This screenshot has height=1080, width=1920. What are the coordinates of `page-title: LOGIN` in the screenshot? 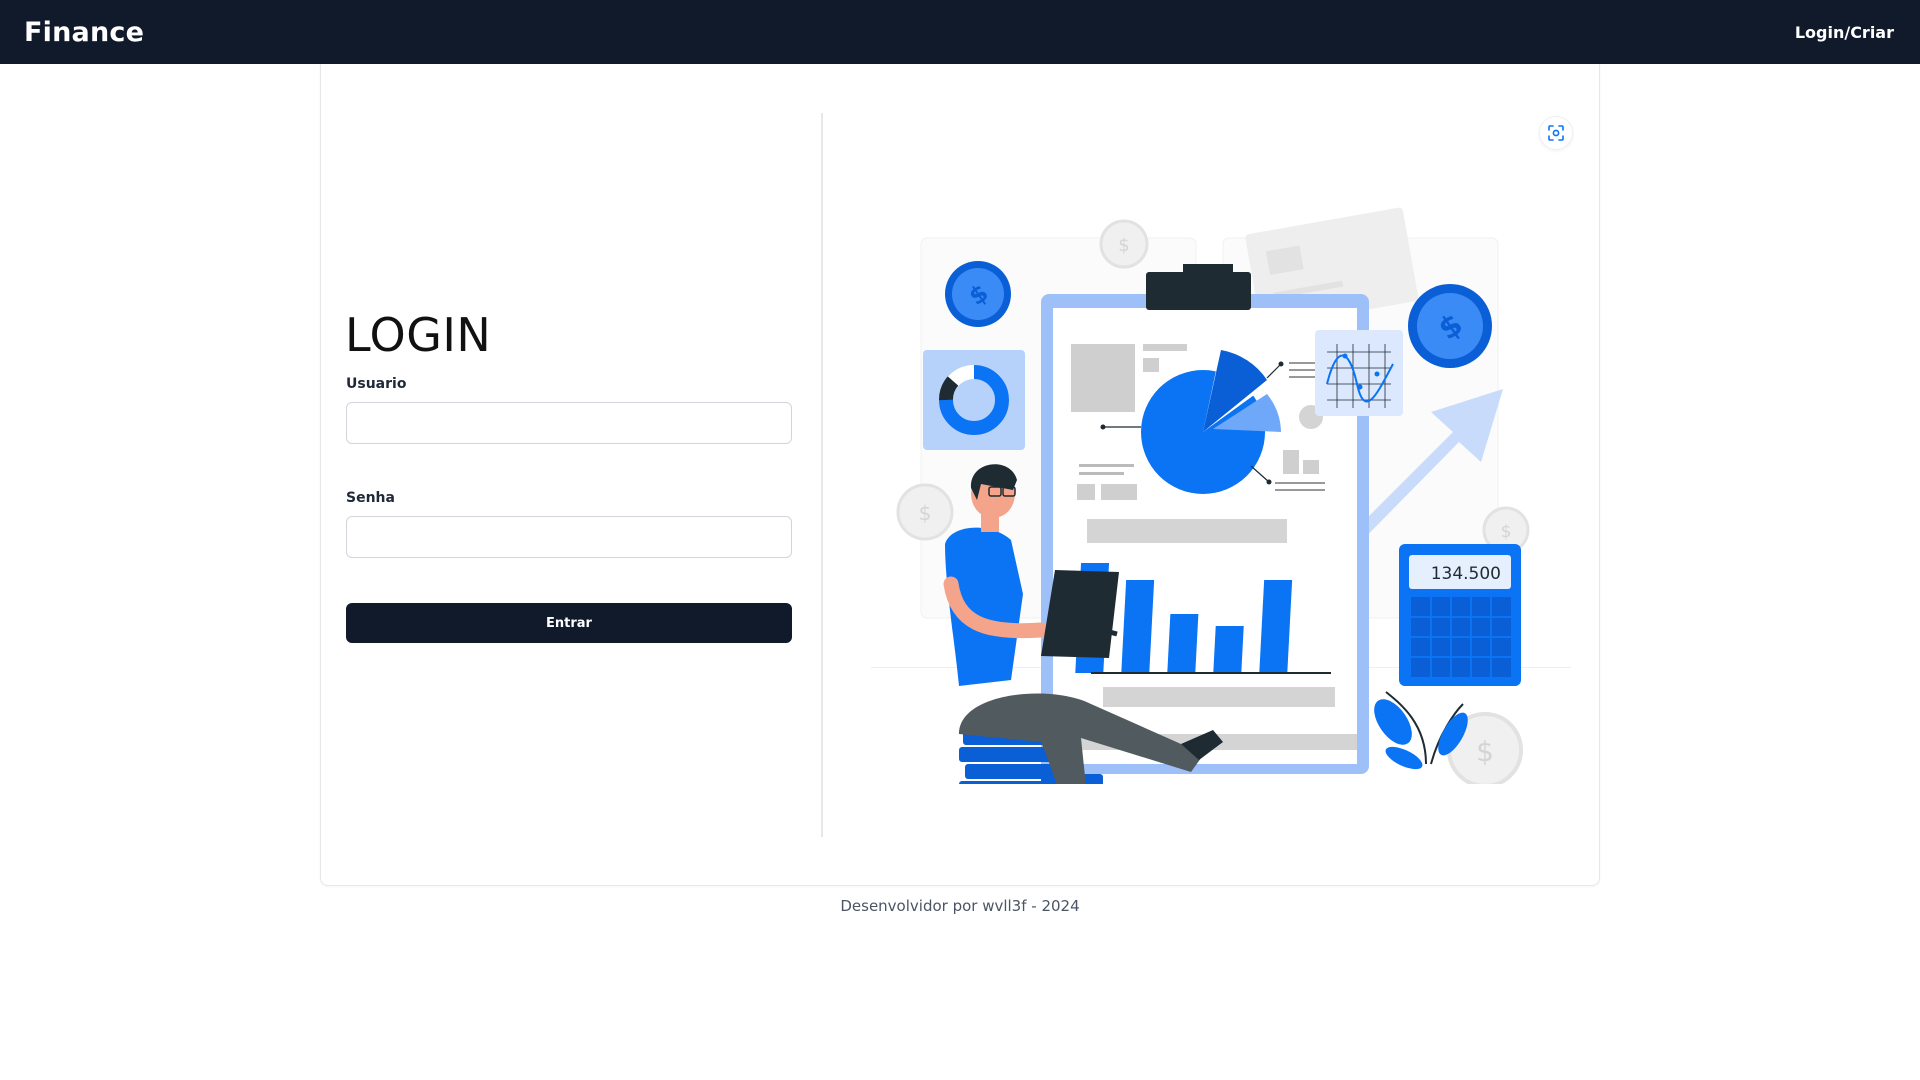 It's located at (418, 335).